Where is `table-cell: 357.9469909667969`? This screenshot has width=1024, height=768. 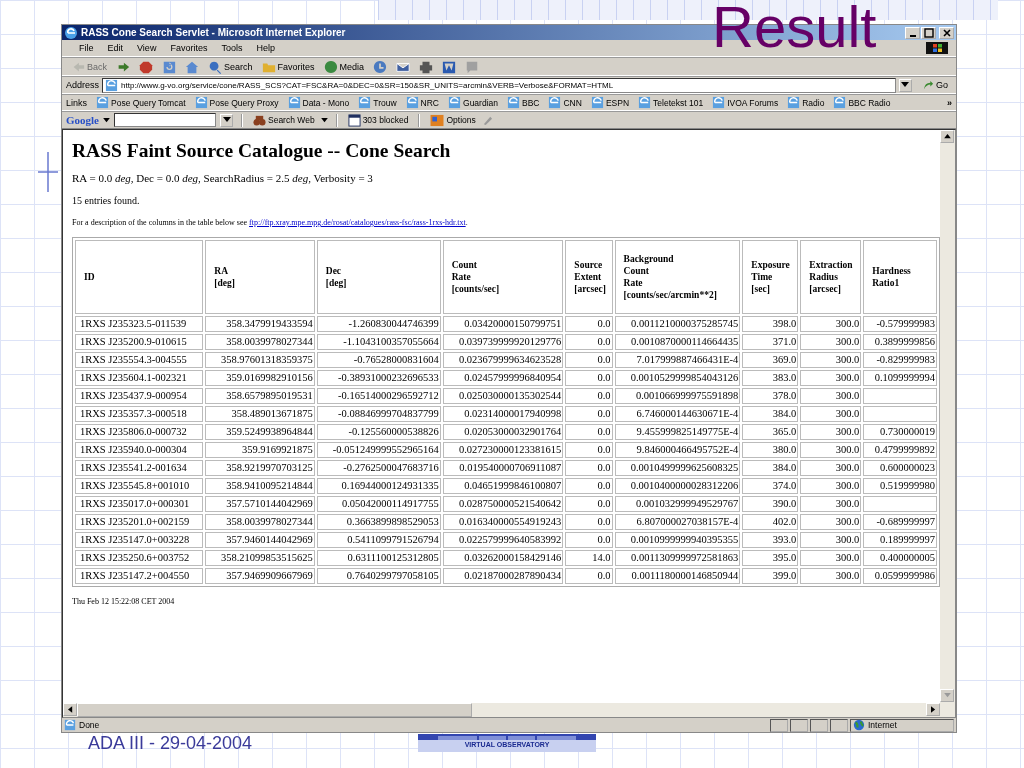
table-cell: 357.9469909667969 is located at coordinates (260, 576).